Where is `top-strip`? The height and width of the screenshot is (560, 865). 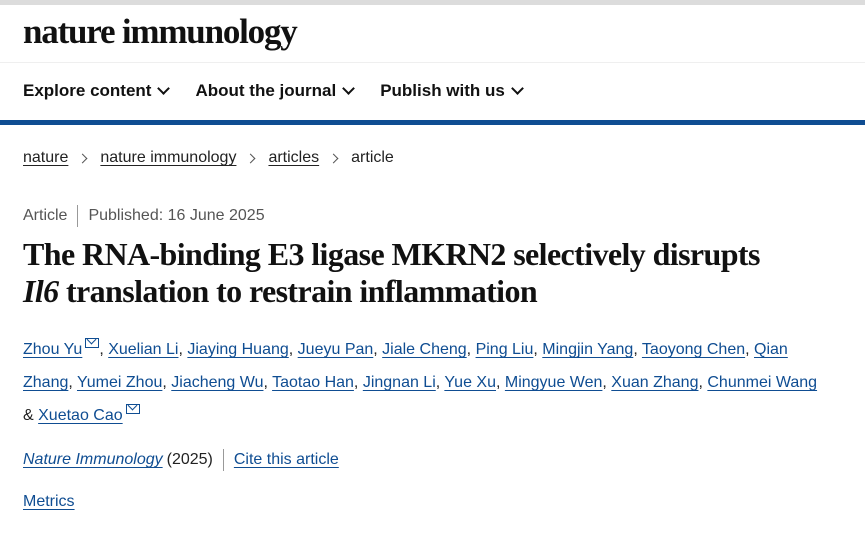 top-strip is located at coordinates (432, 2).